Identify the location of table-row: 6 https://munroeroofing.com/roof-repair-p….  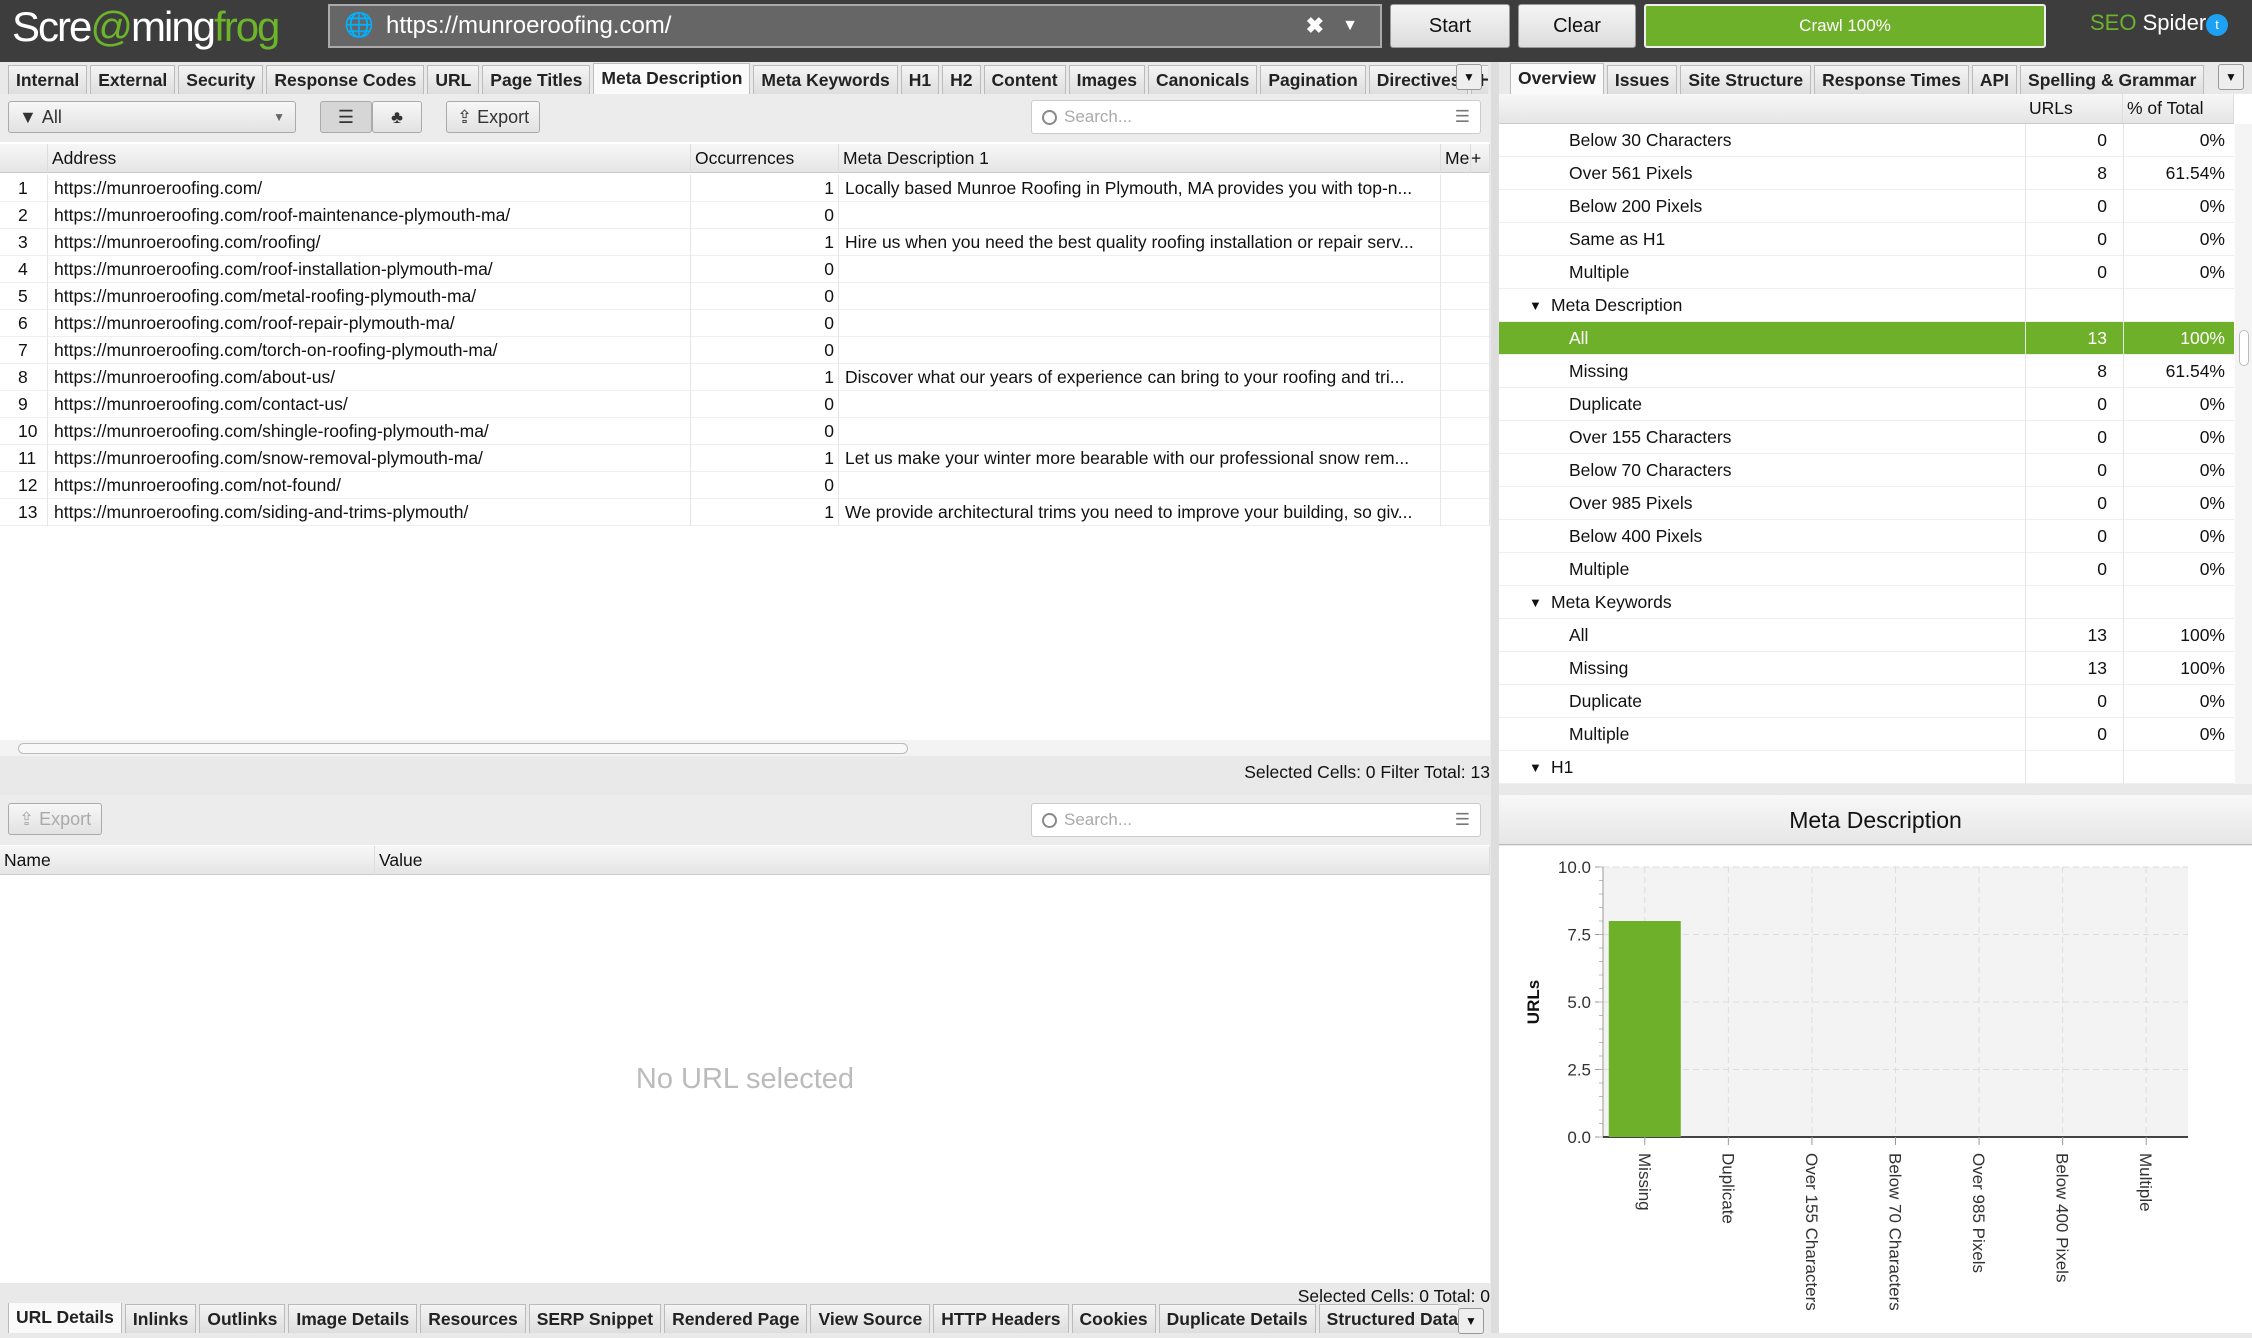
(745, 323).